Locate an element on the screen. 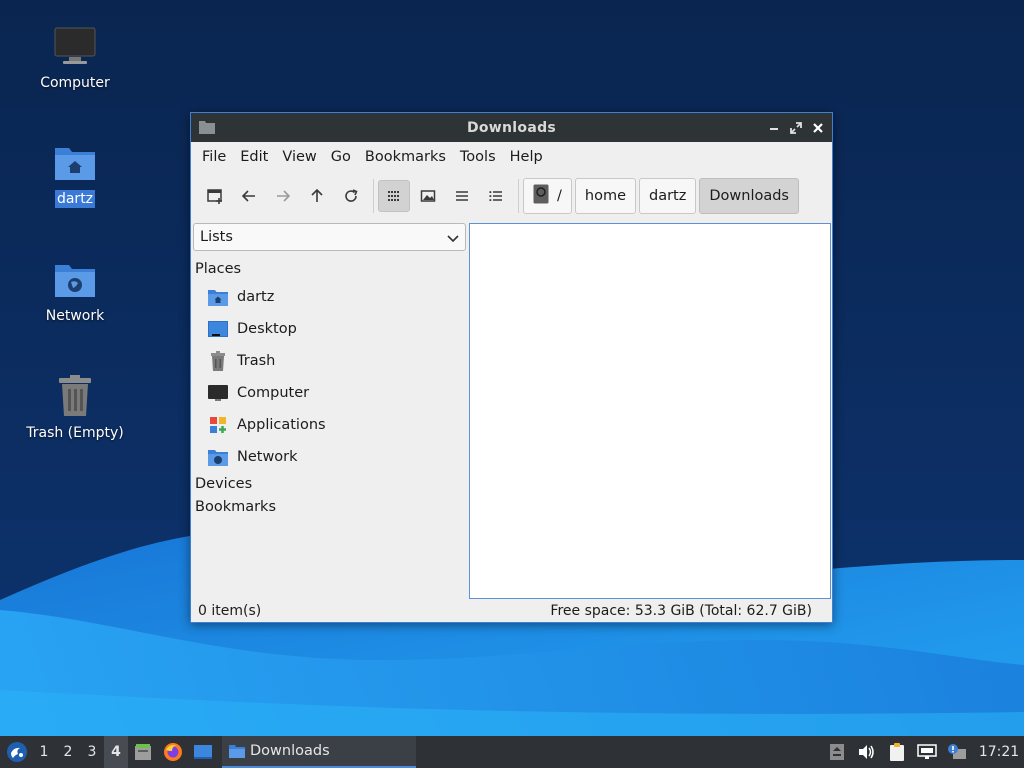 The height and width of the screenshot is (768, 1024). minimize-icon is located at coordinates (774, 128).